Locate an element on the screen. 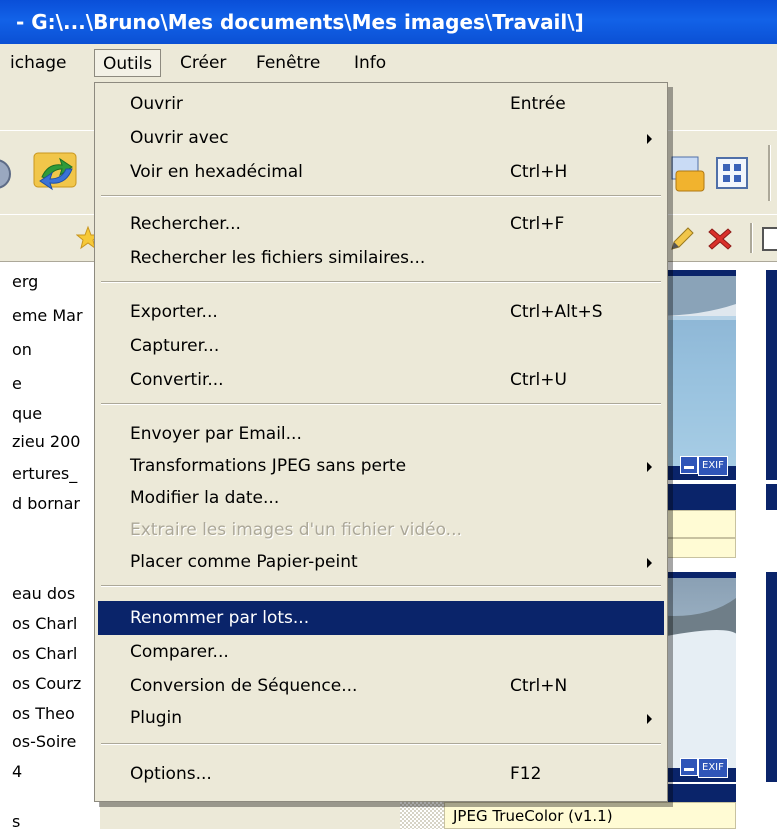 The image size is (777, 829). folder-item: s is located at coordinates (16, 819).